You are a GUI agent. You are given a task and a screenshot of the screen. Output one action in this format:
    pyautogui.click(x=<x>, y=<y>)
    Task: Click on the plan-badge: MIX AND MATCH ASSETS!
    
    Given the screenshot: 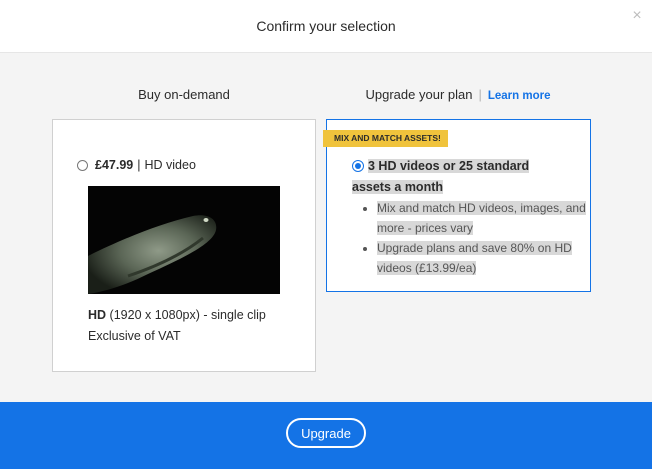 What is the action you would take?
    pyautogui.click(x=385, y=138)
    